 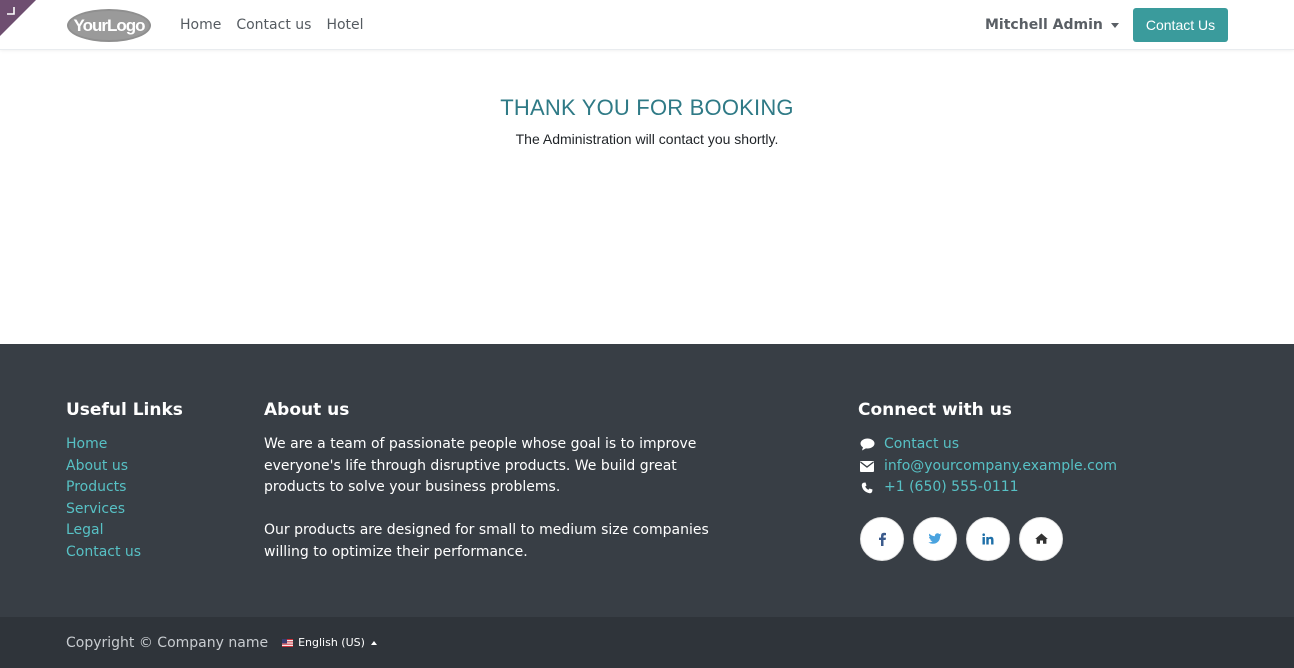 I want to click on footer-link-contact-us: Contact us, so click(x=124, y=553).